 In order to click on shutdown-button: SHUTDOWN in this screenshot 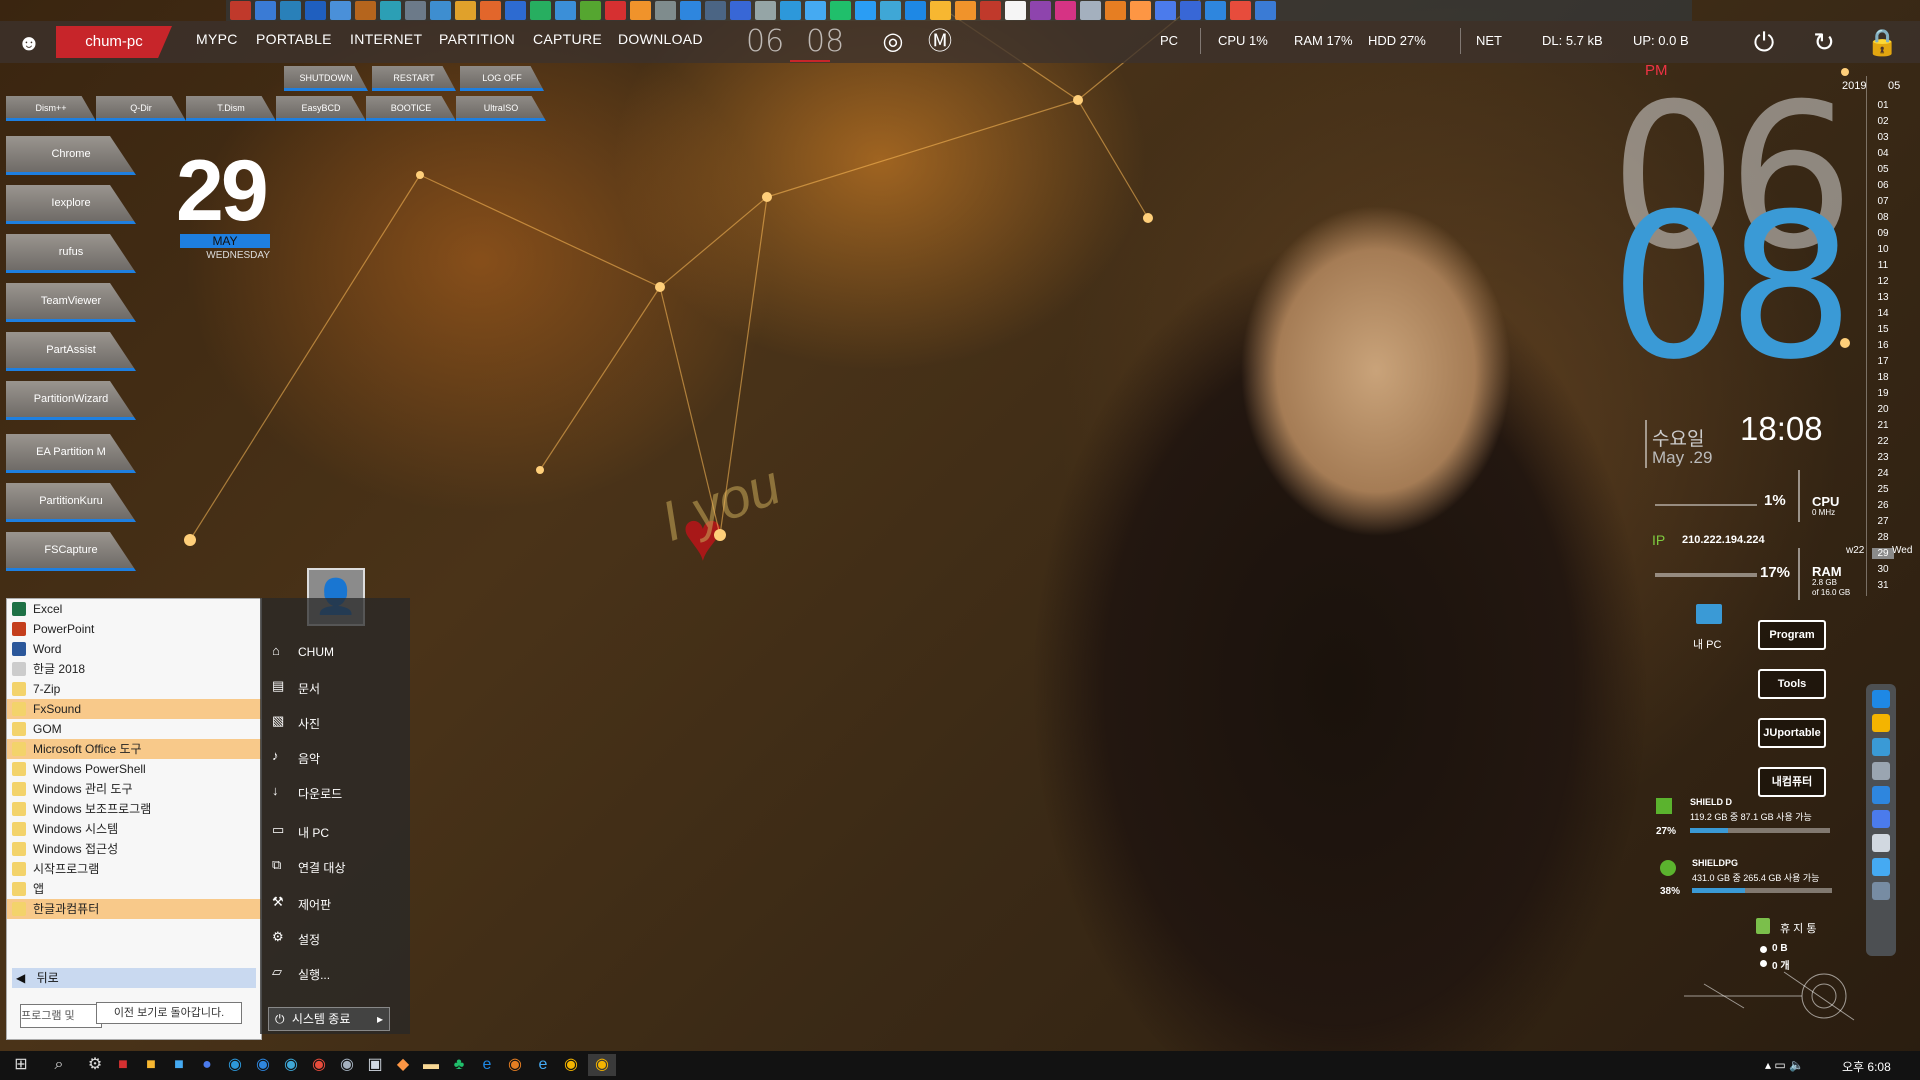, I will do `click(326, 78)`.